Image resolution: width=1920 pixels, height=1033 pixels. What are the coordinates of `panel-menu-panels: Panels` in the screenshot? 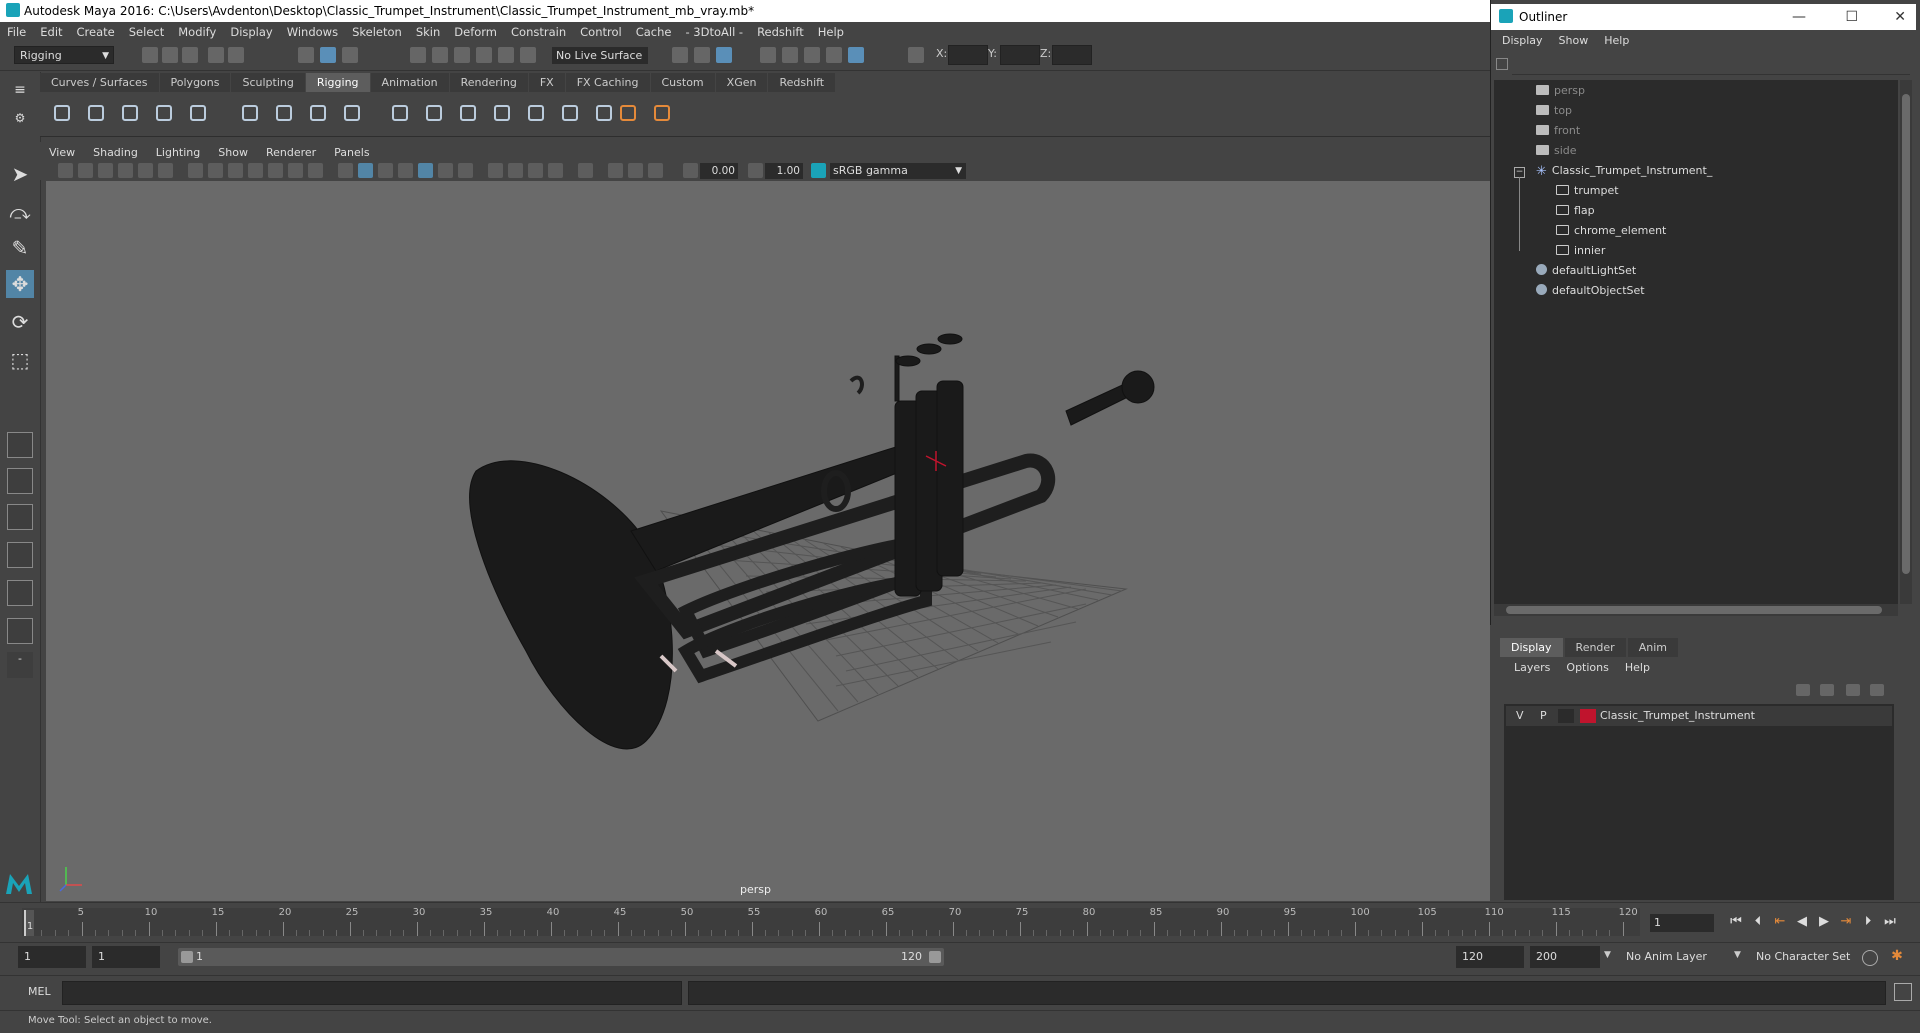 It's located at (351, 152).